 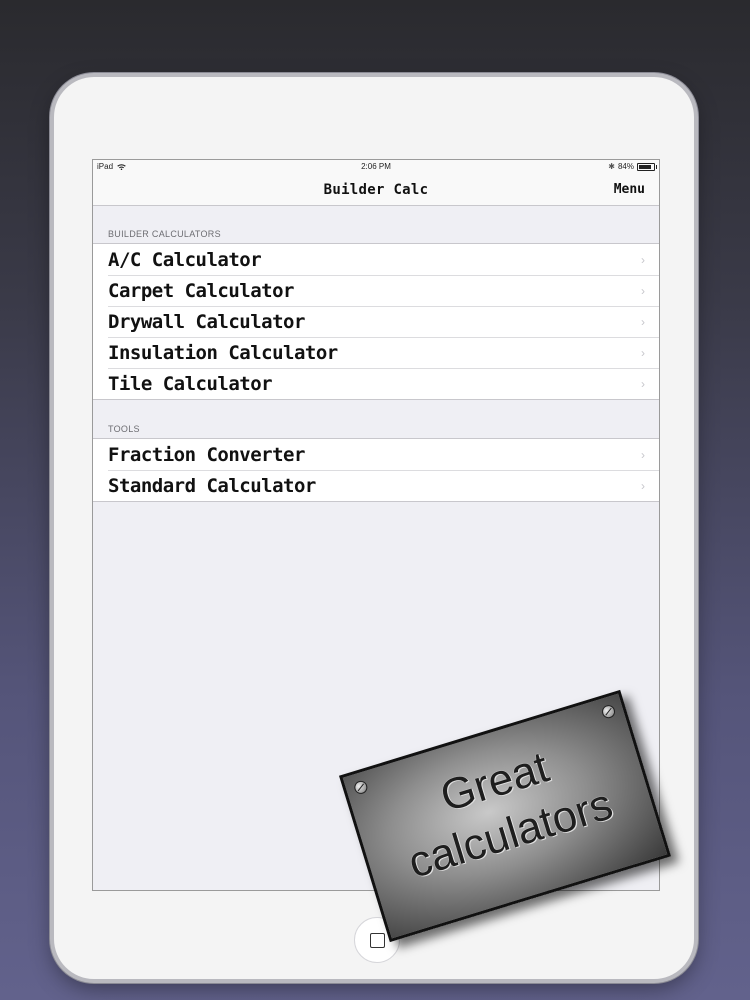 What do you see at coordinates (164, 234) in the screenshot?
I see `section-header-builder: BUILDER CALCULATORS` at bounding box center [164, 234].